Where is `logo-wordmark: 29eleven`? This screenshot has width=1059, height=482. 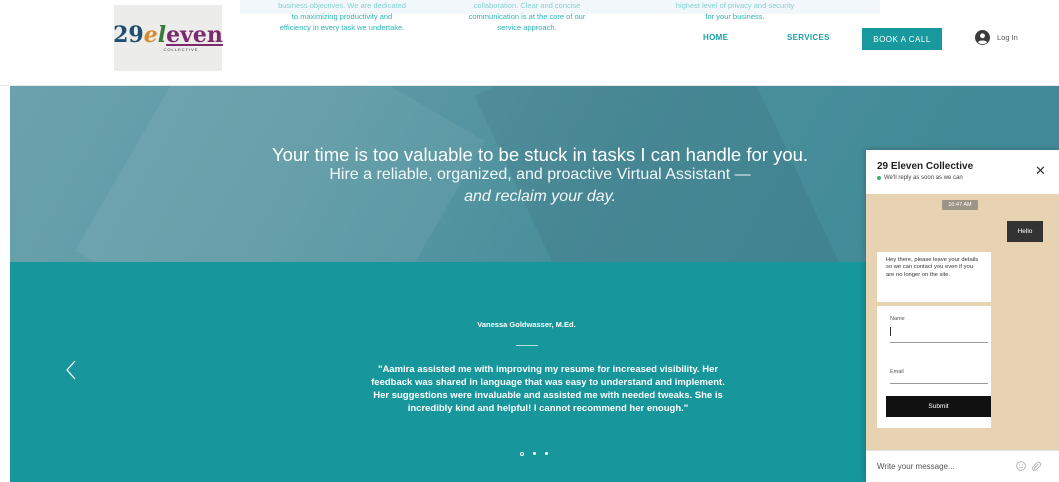 logo-wordmark: 29eleven is located at coordinates (168, 35).